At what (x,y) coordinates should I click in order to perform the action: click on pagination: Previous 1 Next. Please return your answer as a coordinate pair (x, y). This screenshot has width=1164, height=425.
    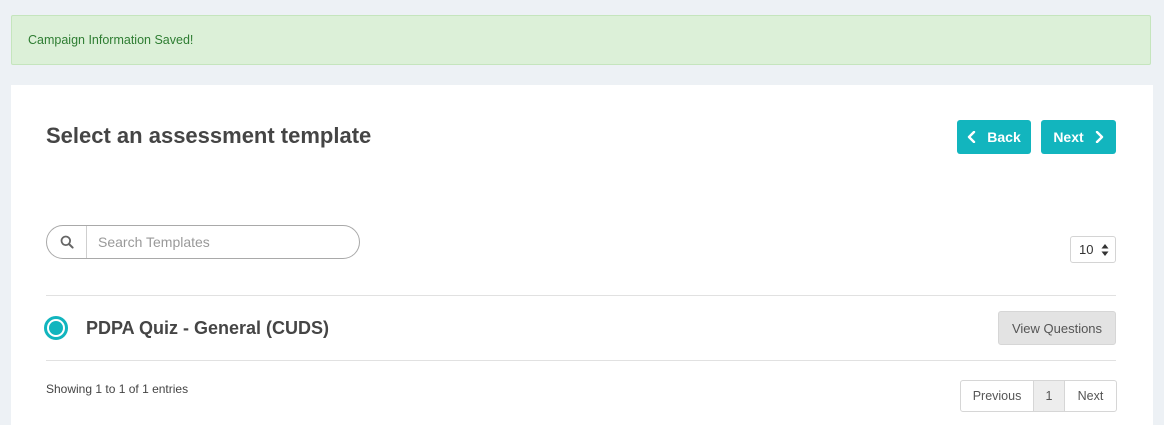
    Looking at the image, I should click on (1038, 396).